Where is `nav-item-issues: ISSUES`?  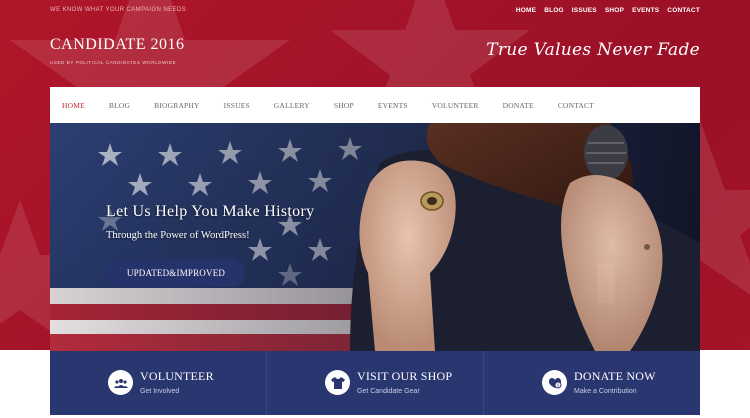 nav-item-issues: ISSUES is located at coordinates (237, 105).